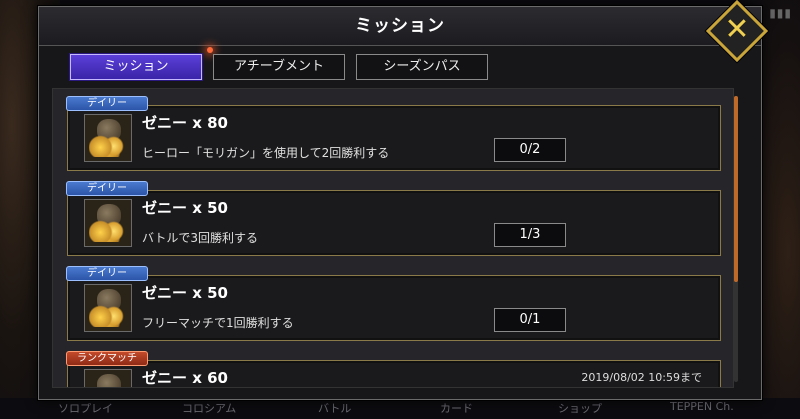 This screenshot has height=419, width=800. What do you see at coordinates (393, 369) in the screenshot?
I see `mission-card: ランクマッチ ゼニー x 60 2019/08/02 10:59まで` at bounding box center [393, 369].